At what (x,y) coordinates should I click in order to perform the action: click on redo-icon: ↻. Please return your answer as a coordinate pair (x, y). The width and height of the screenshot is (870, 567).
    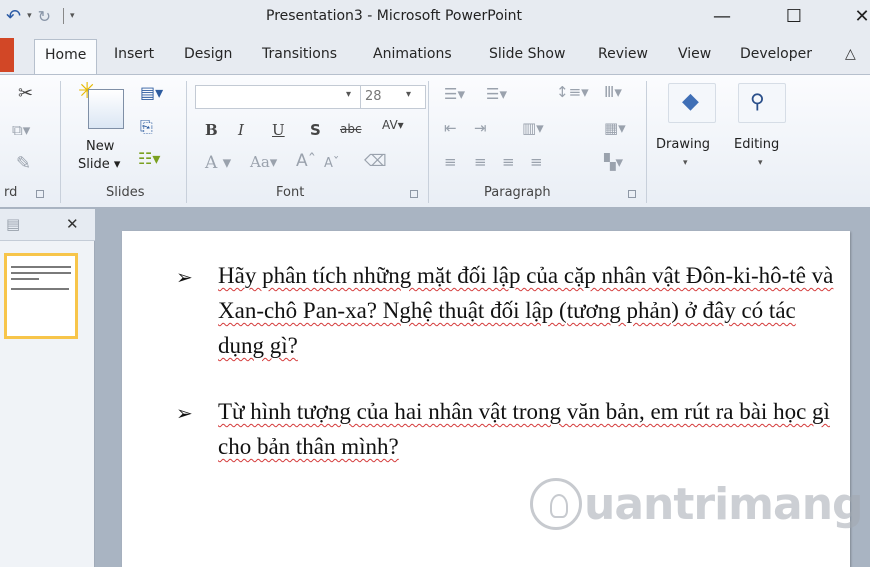
    Looking at the image, I should click on (44, 16).